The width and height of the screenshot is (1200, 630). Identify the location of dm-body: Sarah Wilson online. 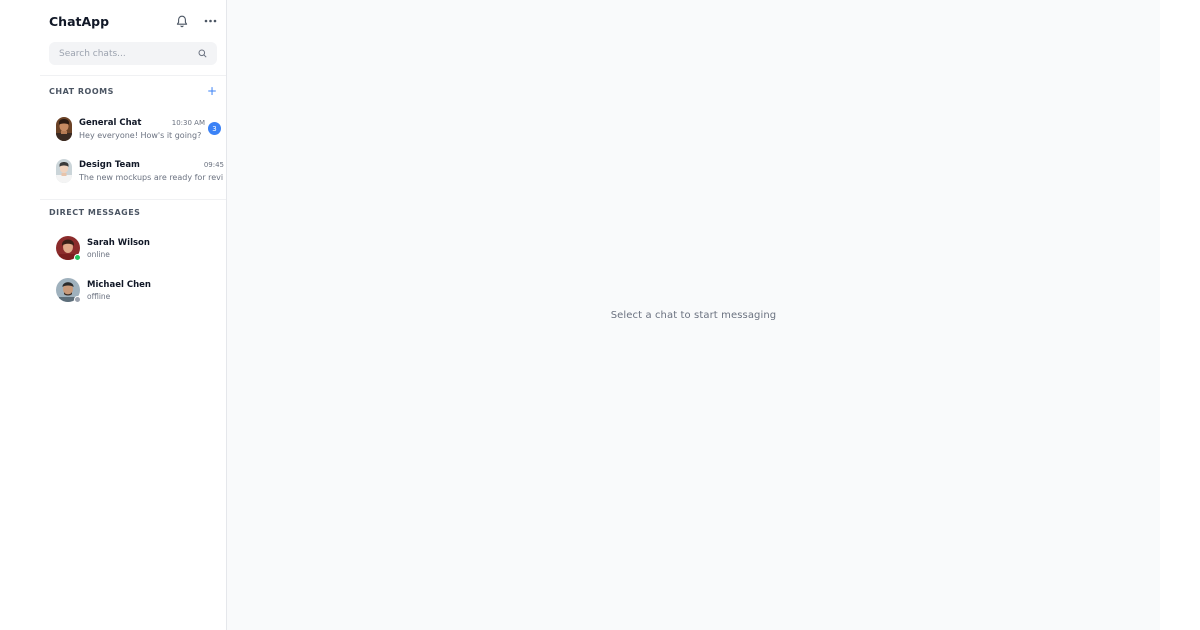
(118, 248).